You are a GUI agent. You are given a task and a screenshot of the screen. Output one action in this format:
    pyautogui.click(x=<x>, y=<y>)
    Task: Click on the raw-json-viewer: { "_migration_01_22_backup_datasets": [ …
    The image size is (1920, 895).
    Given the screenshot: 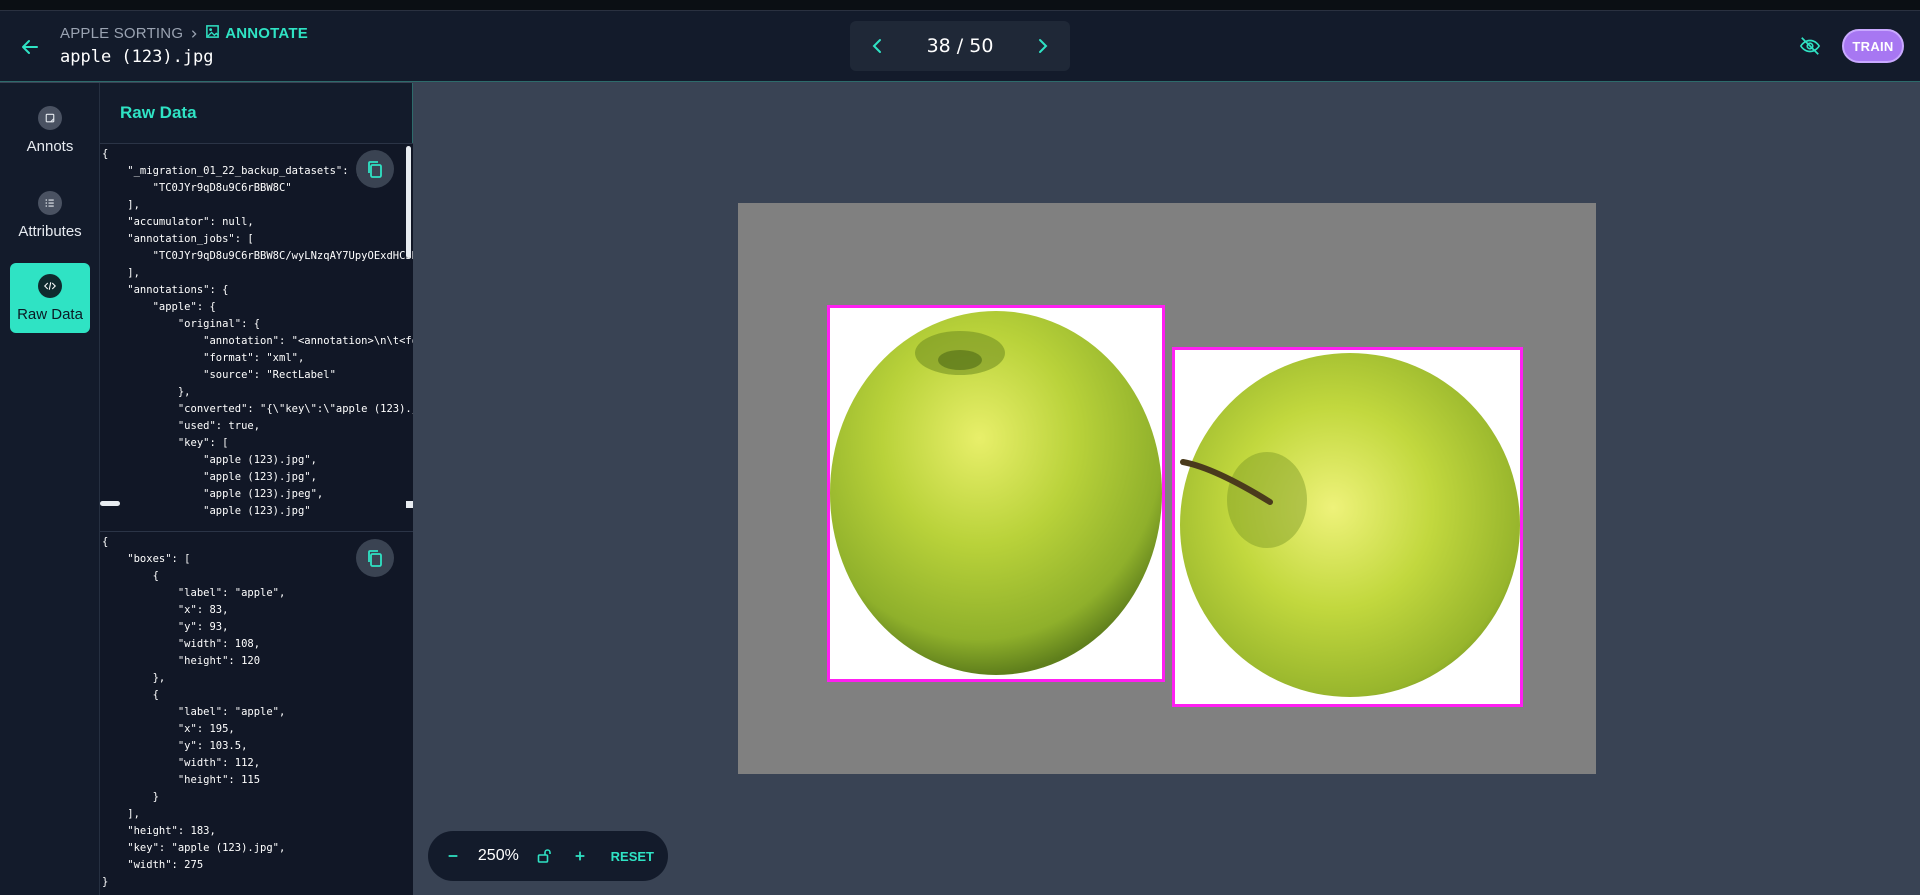 What is the action you would take?
    pyautogui.click(x=256, y=368)
    